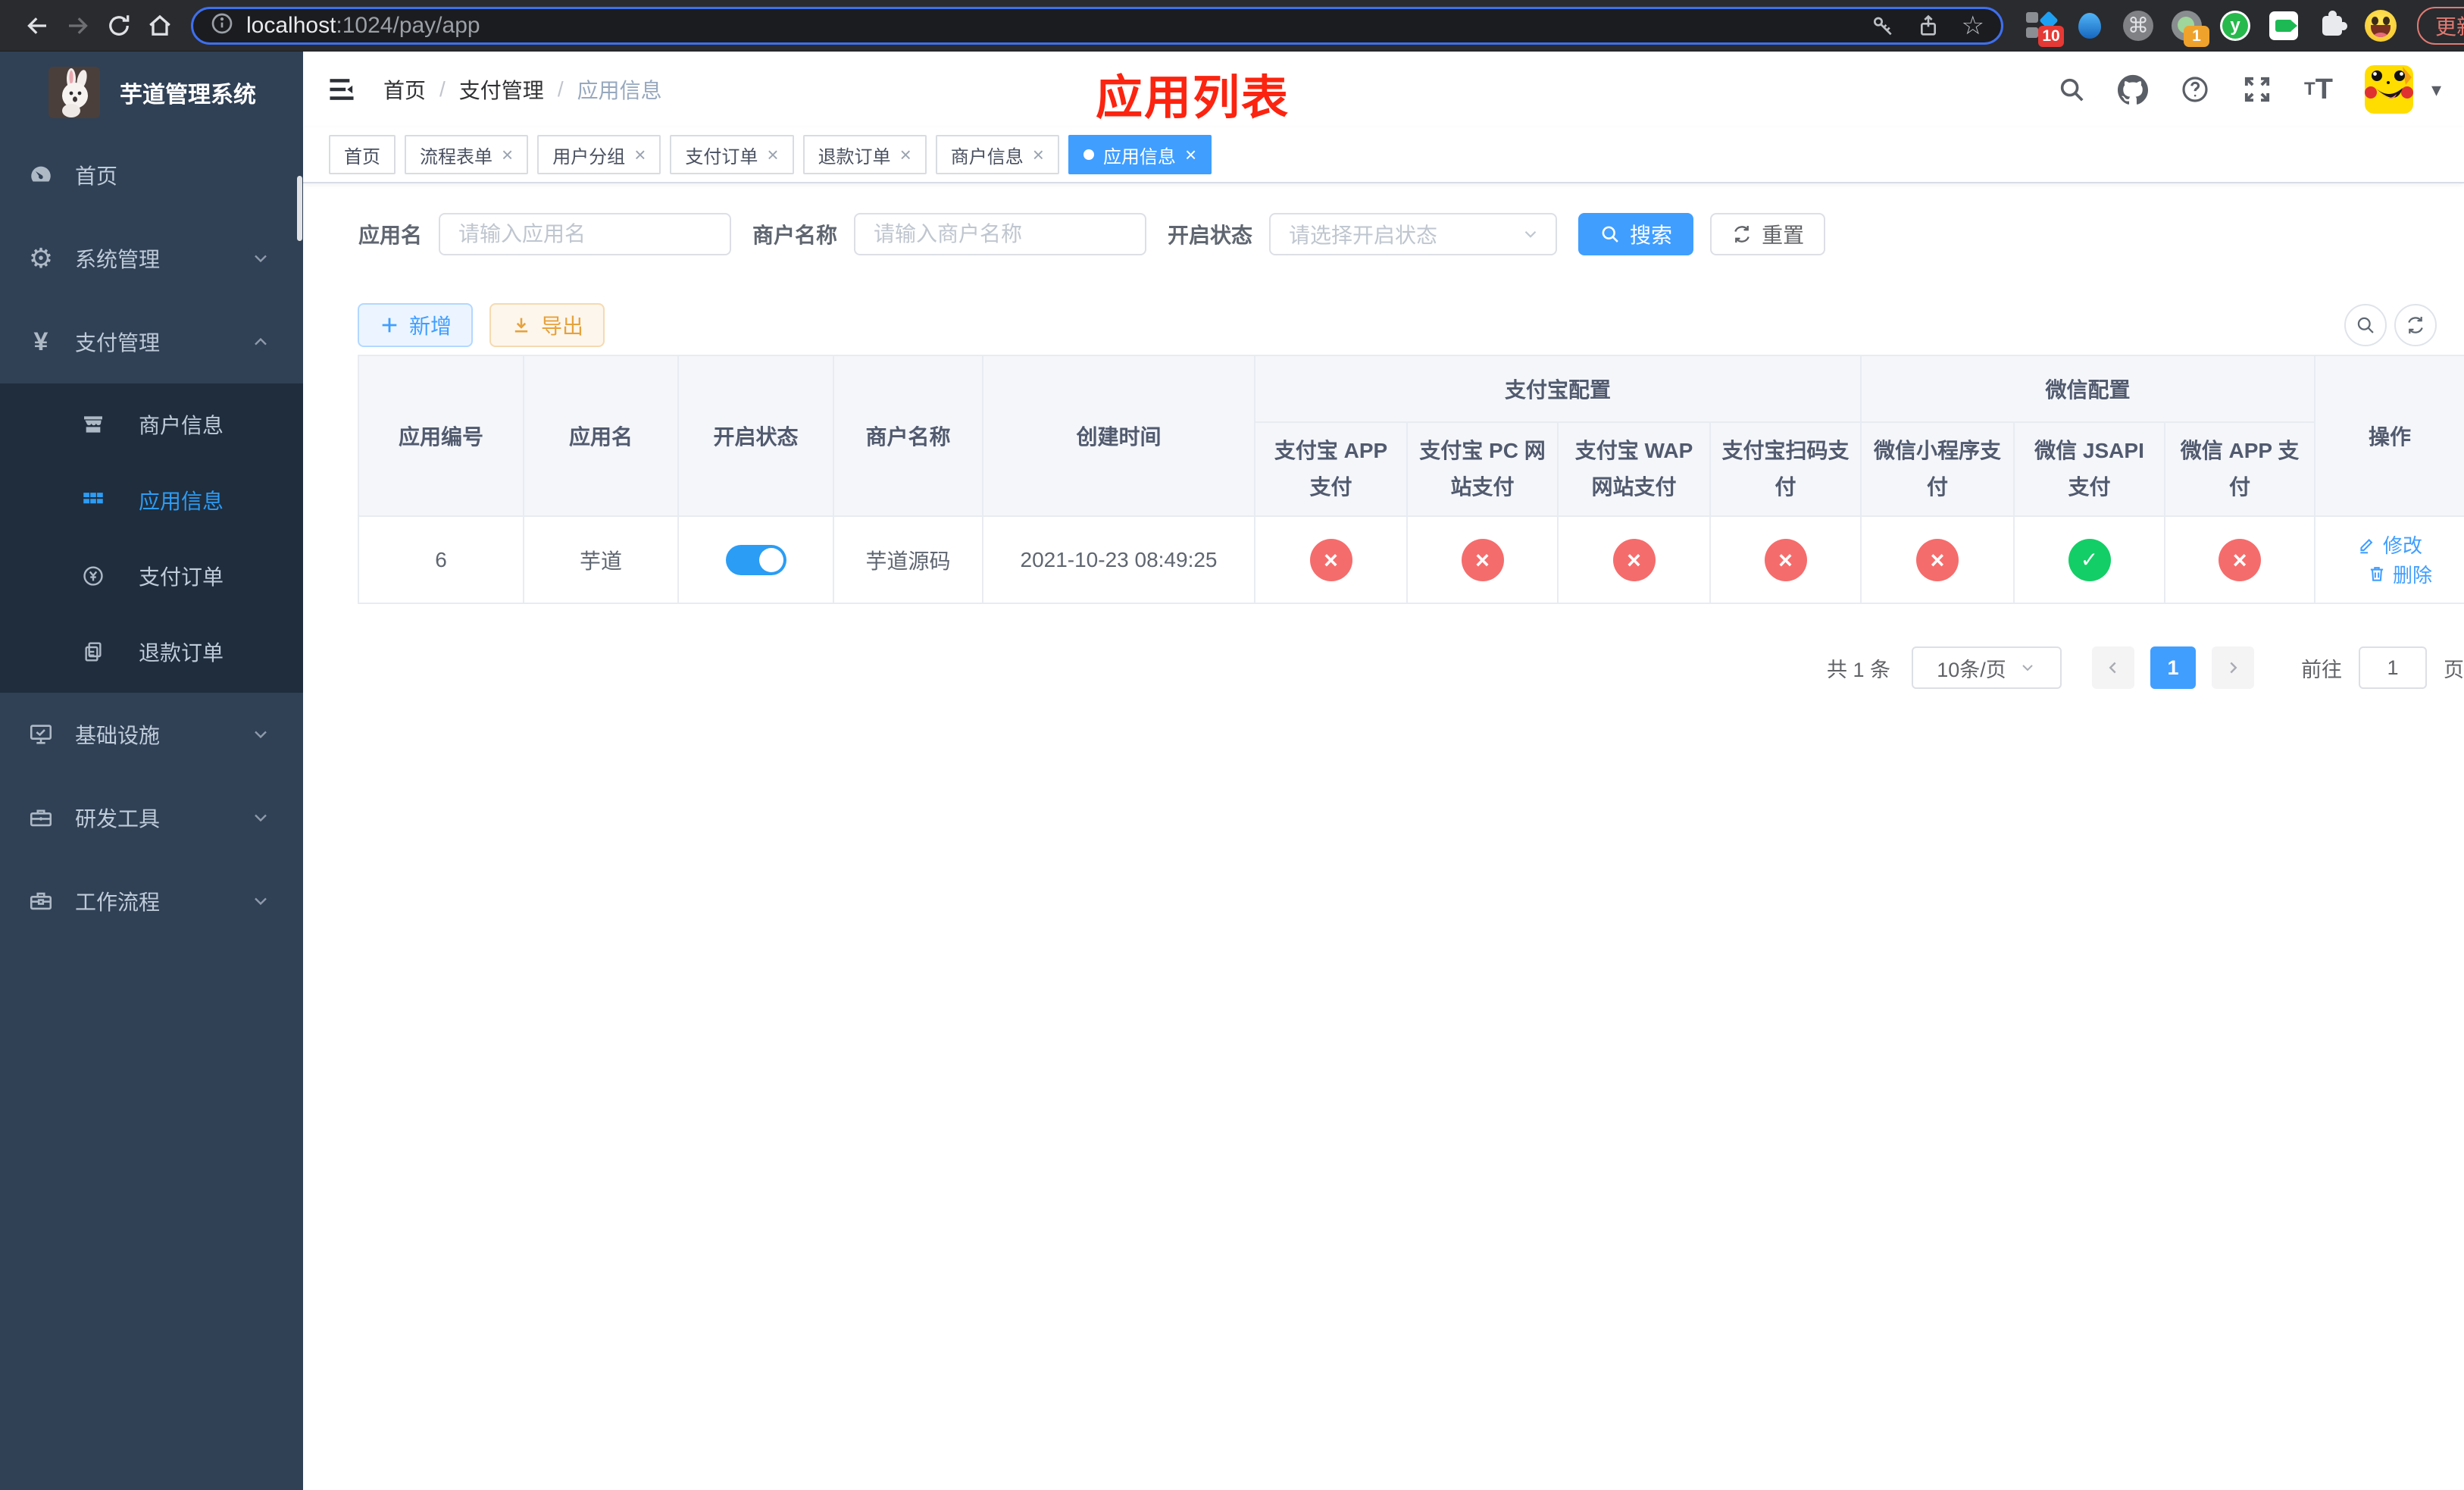 This screenshot has height=1490, width=2464. I want to click on tab-process-form: 流程表单 ×, so click(467, 154).